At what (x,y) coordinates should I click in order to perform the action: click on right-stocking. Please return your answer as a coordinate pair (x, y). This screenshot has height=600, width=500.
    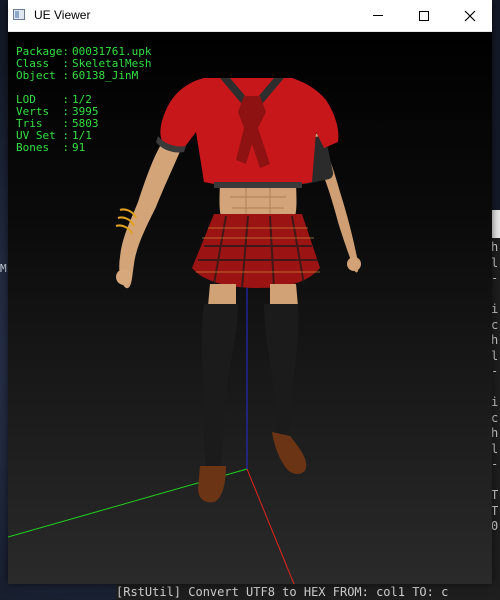
    Looking at the image, I should click on (281, 378).